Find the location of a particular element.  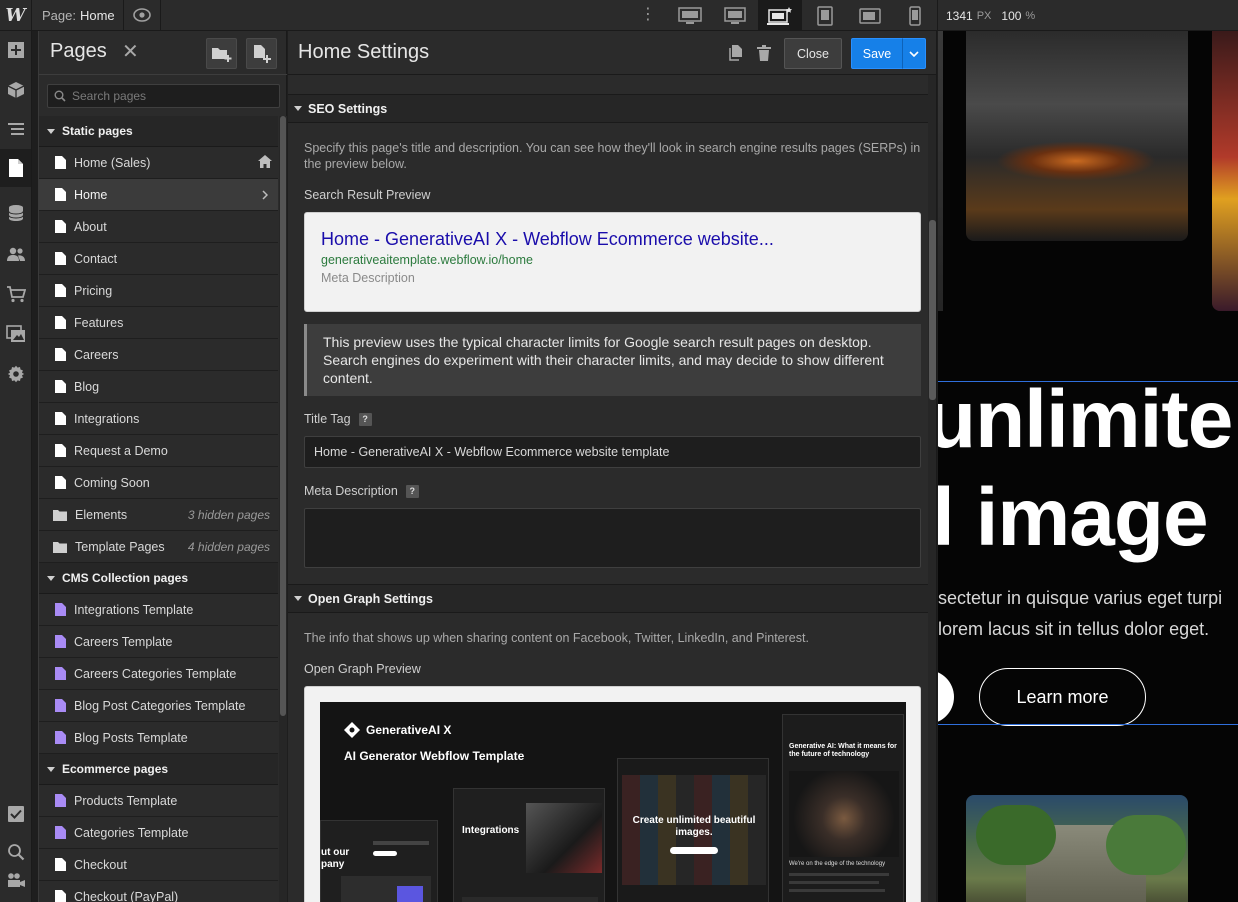

page-item-integrations-template: Integrations Template is located at coordinates (158, 610).